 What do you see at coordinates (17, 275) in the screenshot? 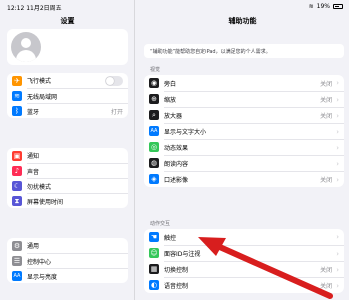
I see `brightness-icon: AA` at bounding box center [17, 275].